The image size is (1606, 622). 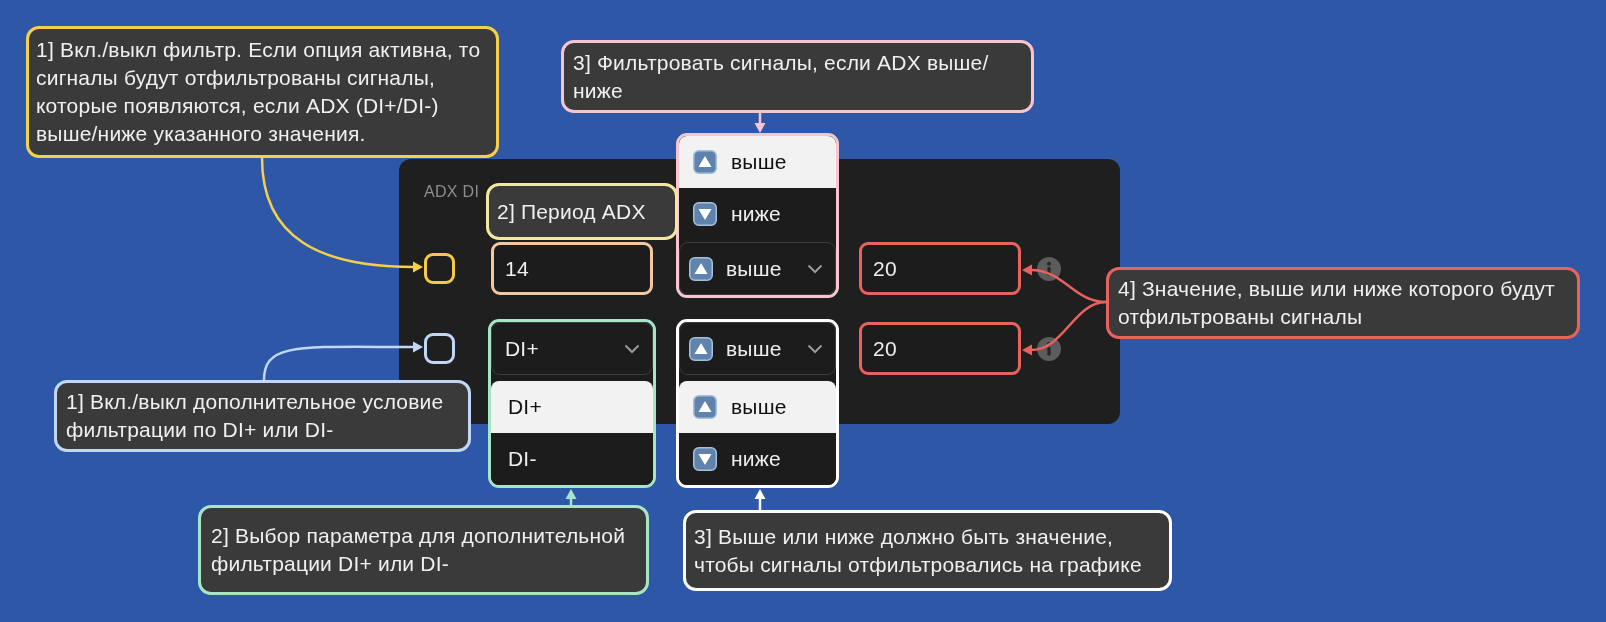 What do you see at coordinates (572, 348) in the screenshot?
I see `dropdown-select: DI+` at bounding box center [572, 348].